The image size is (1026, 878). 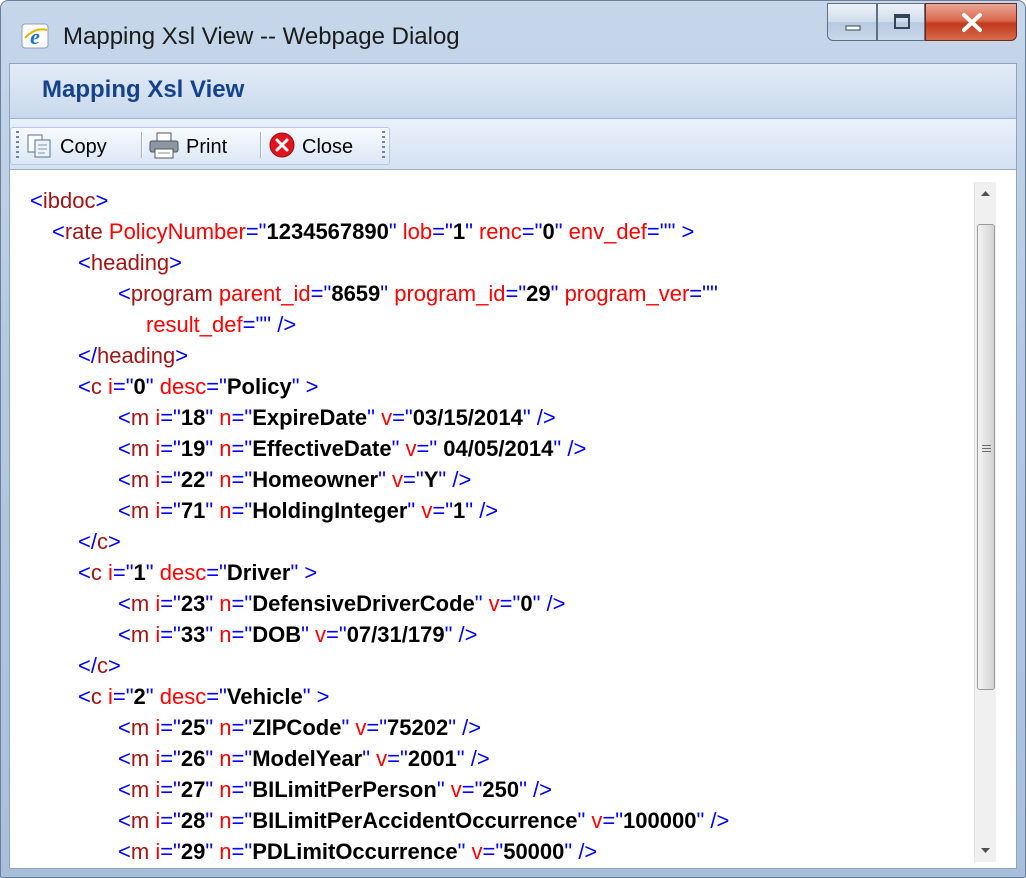 I want to click on minimize-button, so click(x=852, y=22).